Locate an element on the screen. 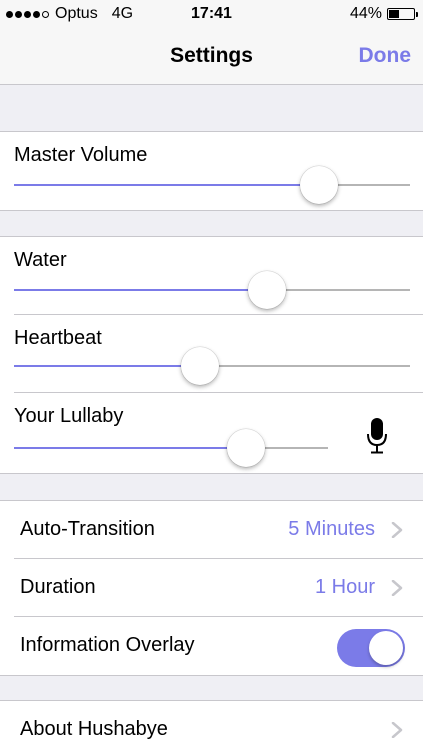  toggle-knob is located at coordinates (386, 648).